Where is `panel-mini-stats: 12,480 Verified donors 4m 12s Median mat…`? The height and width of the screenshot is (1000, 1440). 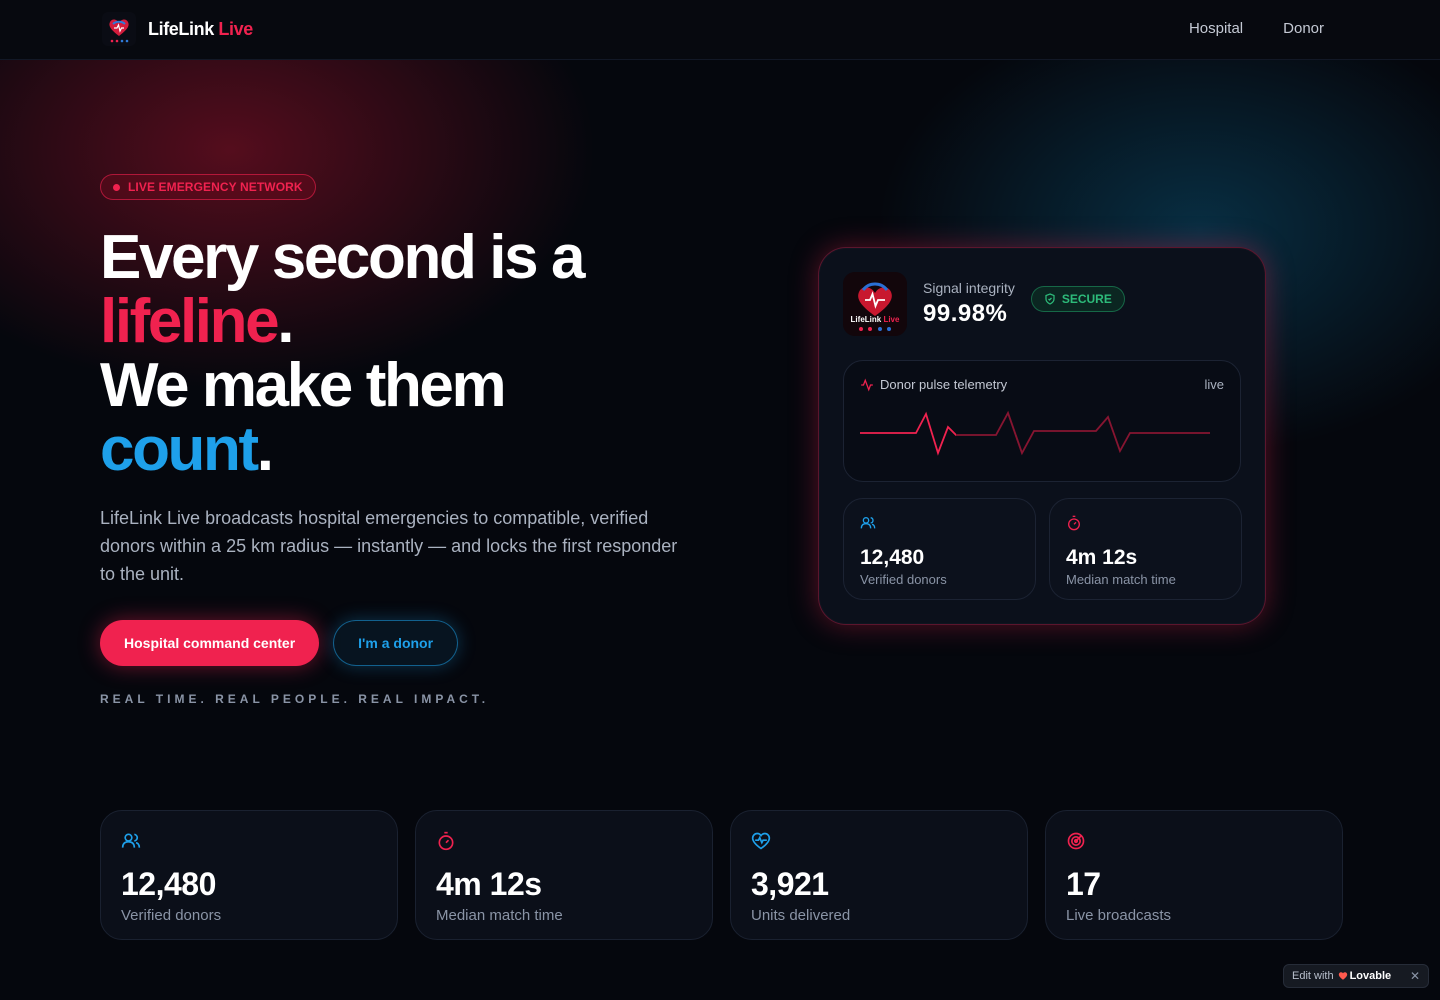 panel-mini-stats: 12,480 Verified donors 4m 12s Median mat… is located at coordinates (1042, 549).